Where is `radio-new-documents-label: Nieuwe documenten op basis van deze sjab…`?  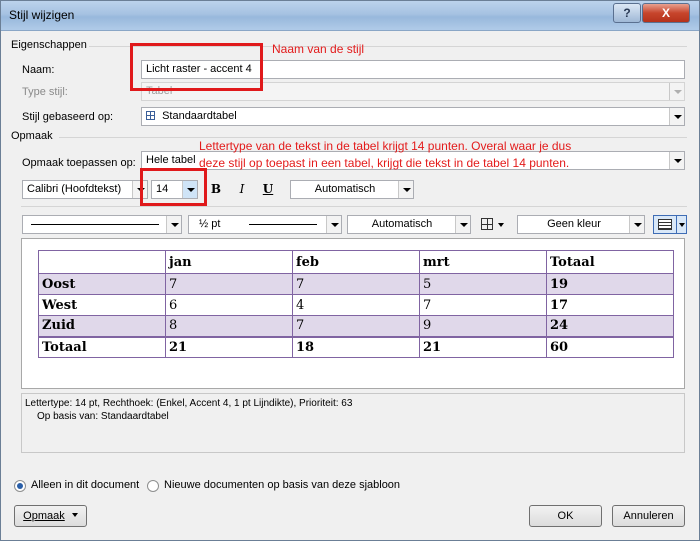 radio-new-documents-label: Nieuwe documenten op basis van deze sjab… is located at coordinates (282, 485).